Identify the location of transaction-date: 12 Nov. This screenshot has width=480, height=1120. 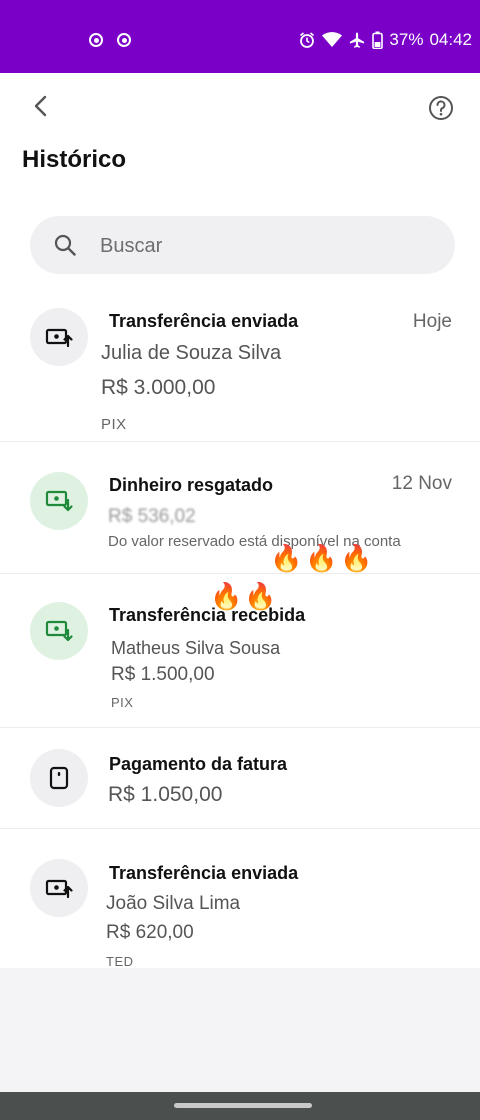
(421, 483).